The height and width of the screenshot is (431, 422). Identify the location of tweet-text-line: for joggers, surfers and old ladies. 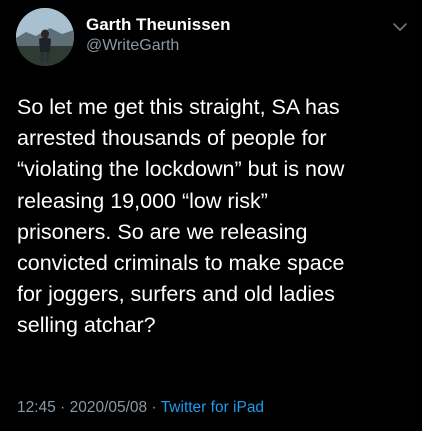
(176, 294).